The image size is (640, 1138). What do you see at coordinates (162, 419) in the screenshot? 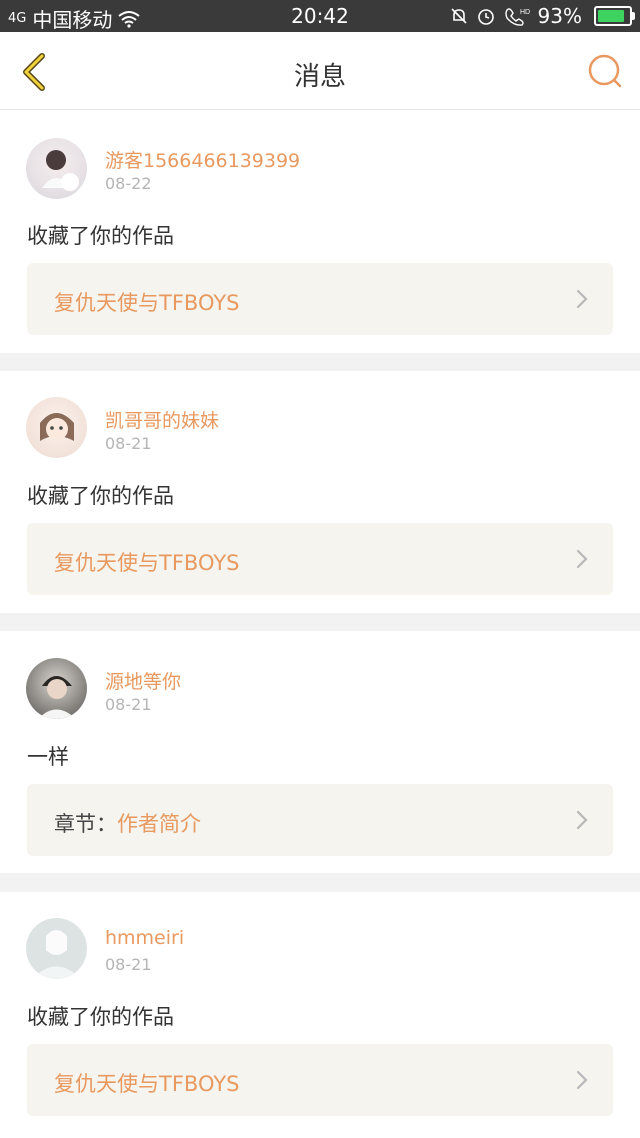
I see `user-name: 凯哥哥的妹妹` at bounding box center [162, 419].